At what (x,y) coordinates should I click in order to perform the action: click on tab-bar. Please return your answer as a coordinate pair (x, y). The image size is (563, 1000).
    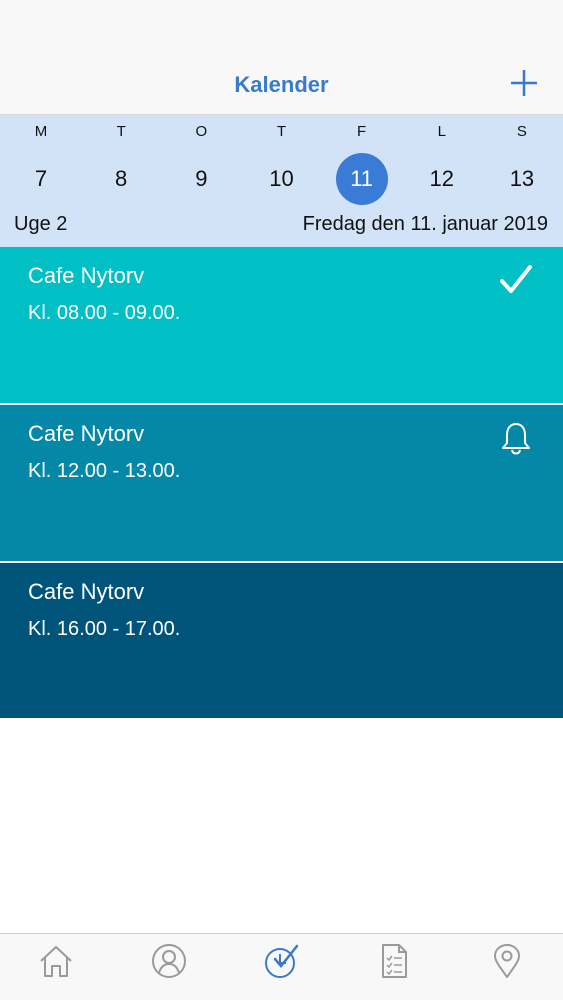
    Looking at the image, I should click on (281, 966).